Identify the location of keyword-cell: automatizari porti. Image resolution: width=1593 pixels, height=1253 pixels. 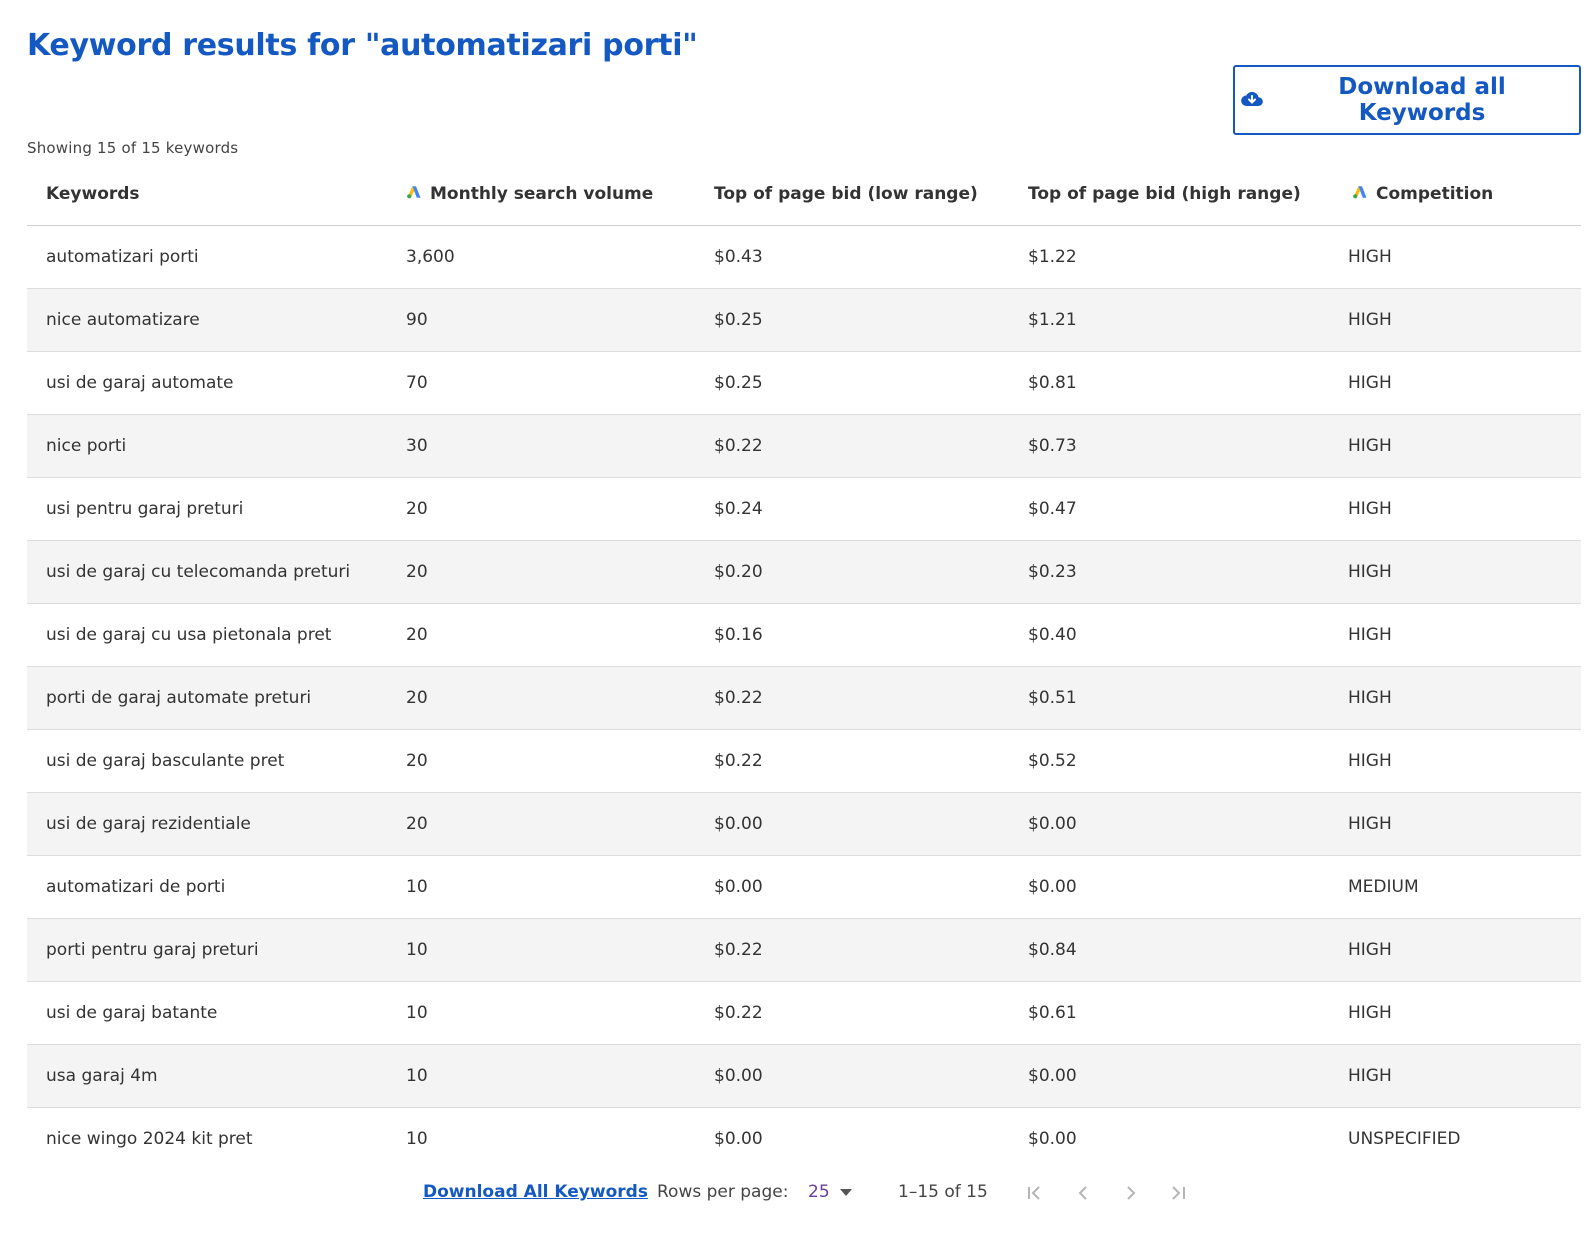
(216, 257).